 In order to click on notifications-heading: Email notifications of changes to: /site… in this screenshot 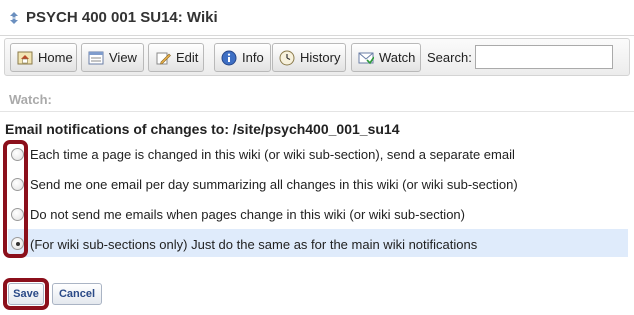, I will do `click(202, 129)`.